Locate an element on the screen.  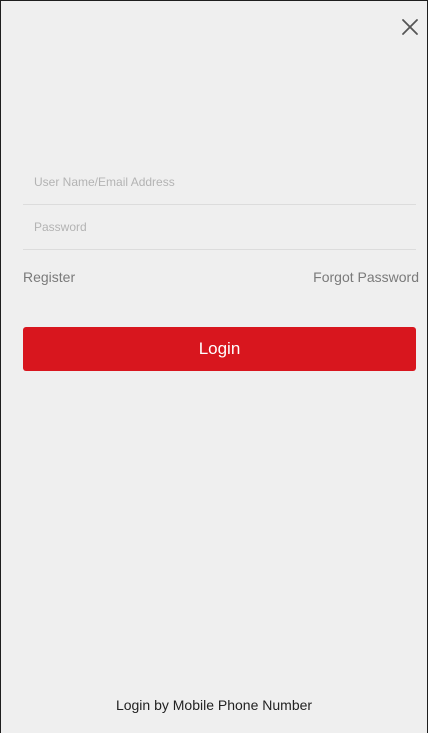
close-button is located at coordinates (410, 27).